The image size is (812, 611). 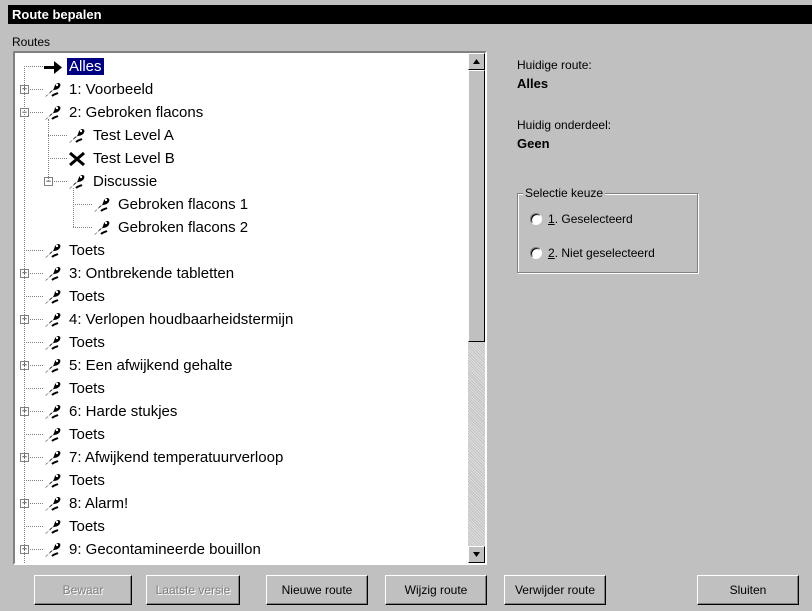 I want to click on scroll-thumb, so click(x=476, y=206).